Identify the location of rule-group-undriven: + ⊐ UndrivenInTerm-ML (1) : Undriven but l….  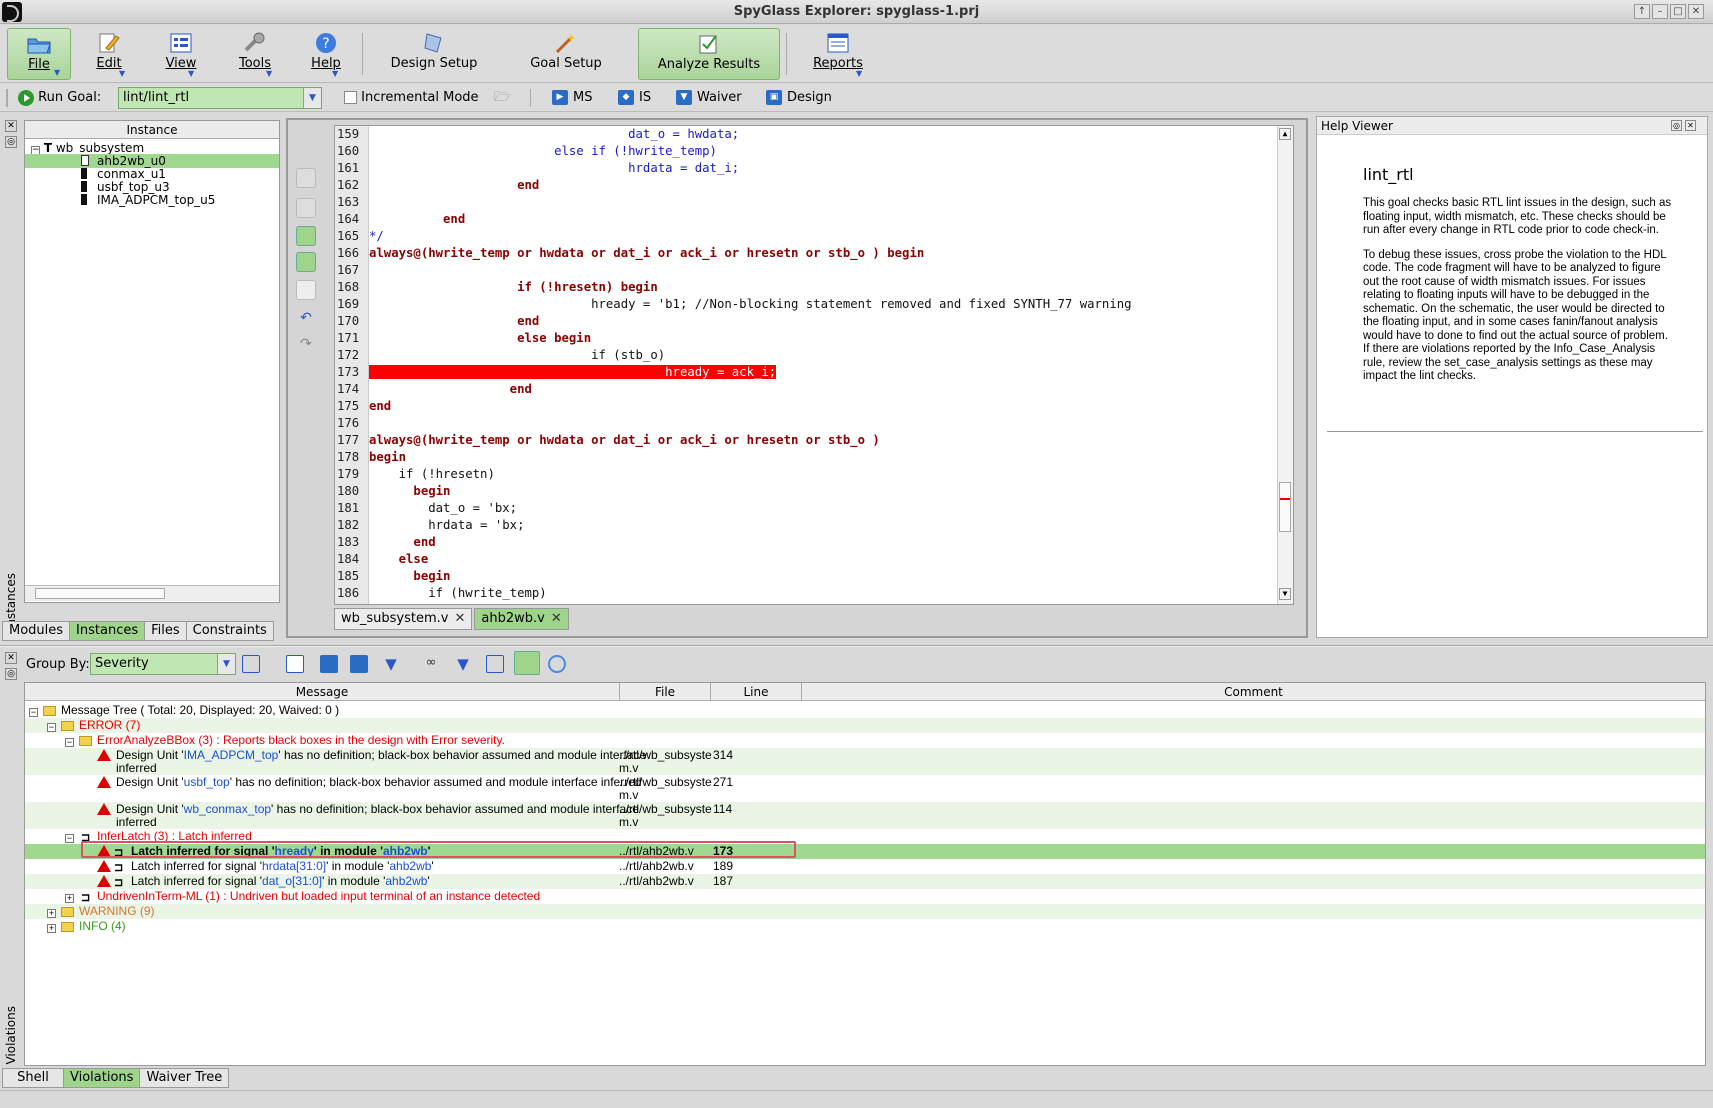
(865, 896).